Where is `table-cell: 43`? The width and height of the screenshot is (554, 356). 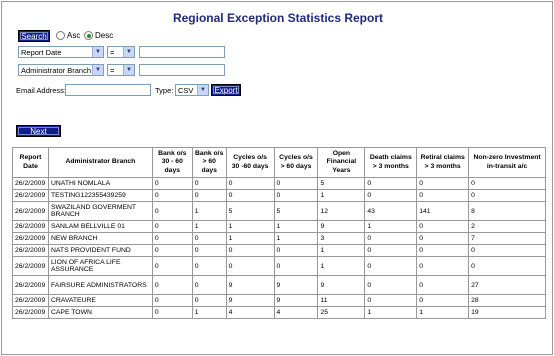
table-cell: 43 is located at coordinates (391, 211).